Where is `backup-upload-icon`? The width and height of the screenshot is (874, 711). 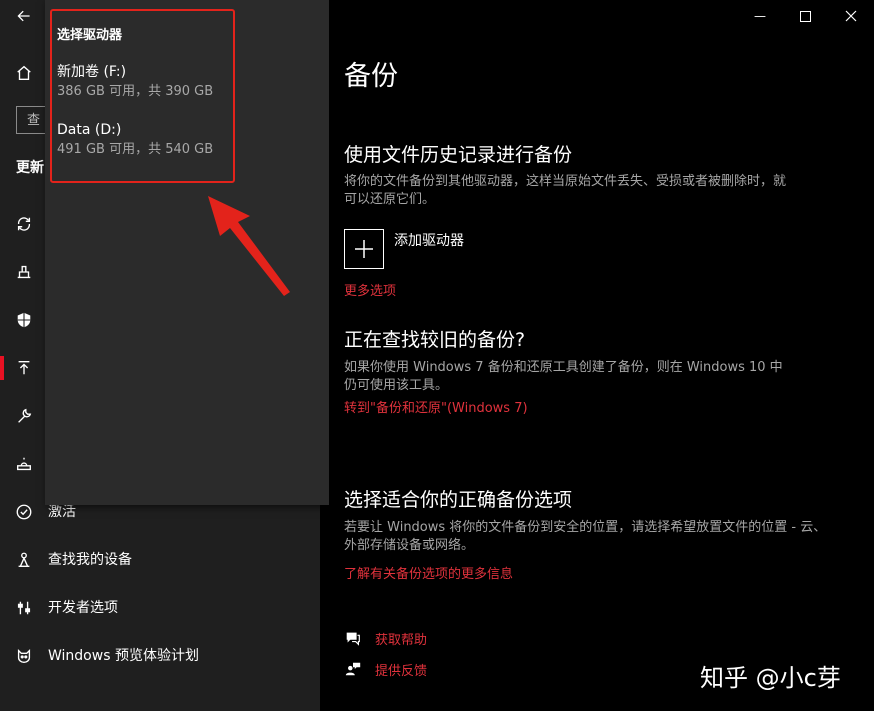 backup-upload-icon is located at coordinates (24, 368).